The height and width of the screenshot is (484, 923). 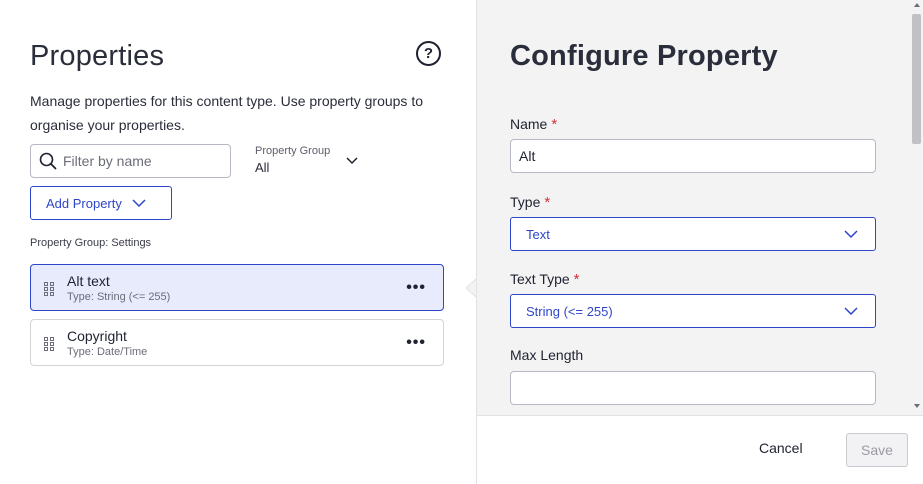 What do you see at coordinates (916, 207) in the screenshot?
I see `scrollbar` at bounding box center [916, 207].